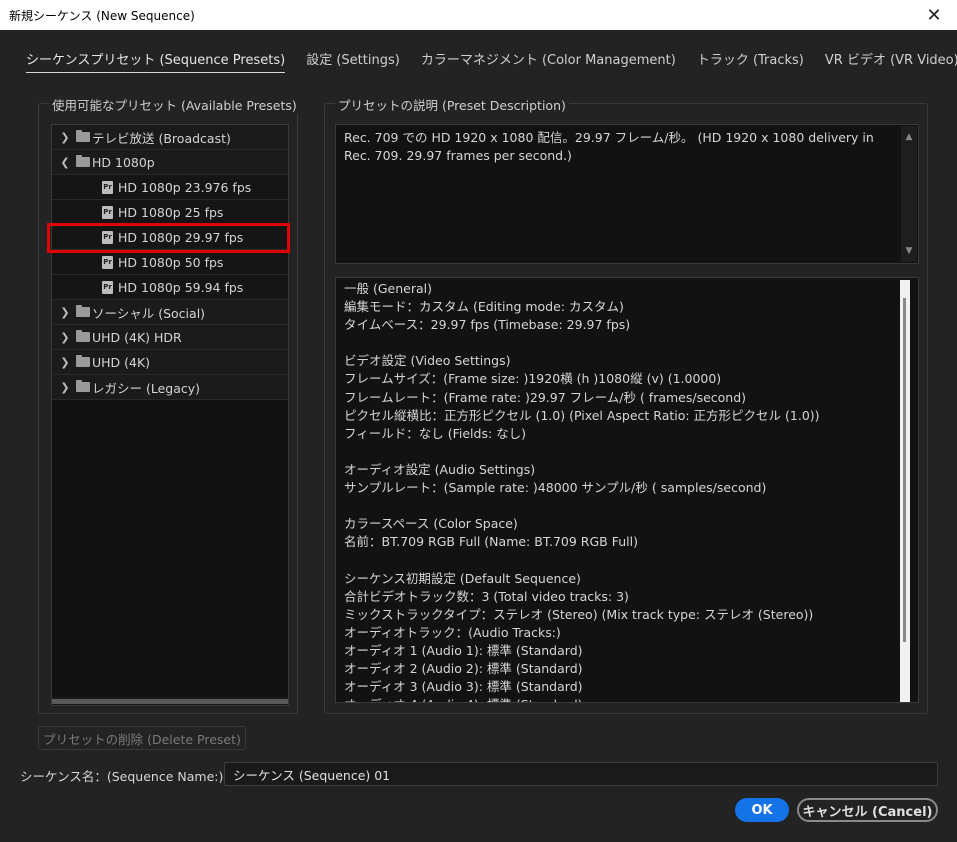  Describe the element at coordinates (909, 251) in the screenshot. I see `scroll-down-icon: ▼` at that location.